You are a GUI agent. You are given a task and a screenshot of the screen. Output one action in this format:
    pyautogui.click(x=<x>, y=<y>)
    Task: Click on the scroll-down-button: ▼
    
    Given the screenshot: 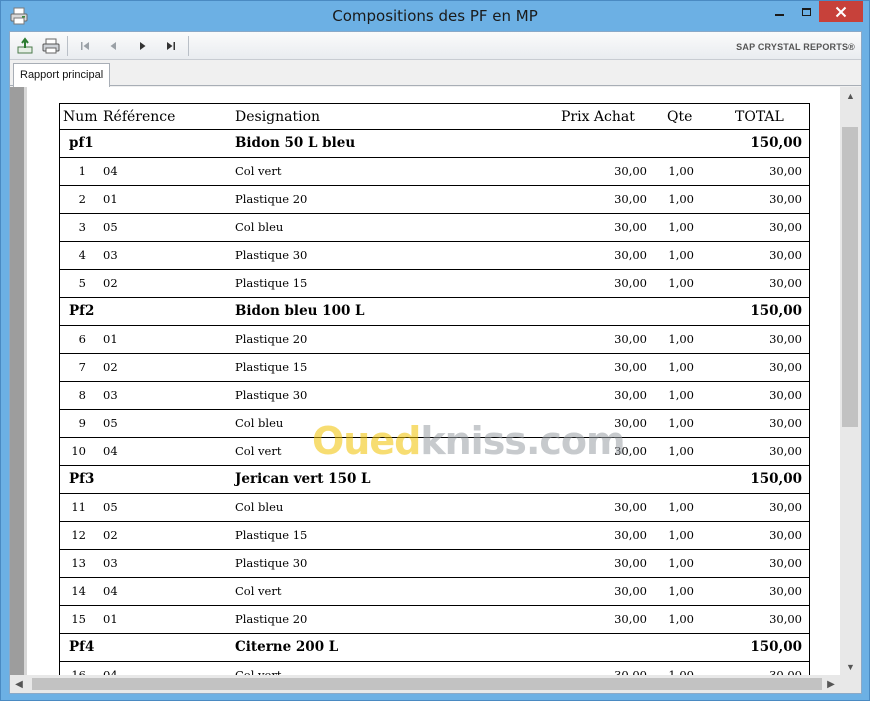 What is the action you would take?
    pyautogui.click(x=850, y=666)
    